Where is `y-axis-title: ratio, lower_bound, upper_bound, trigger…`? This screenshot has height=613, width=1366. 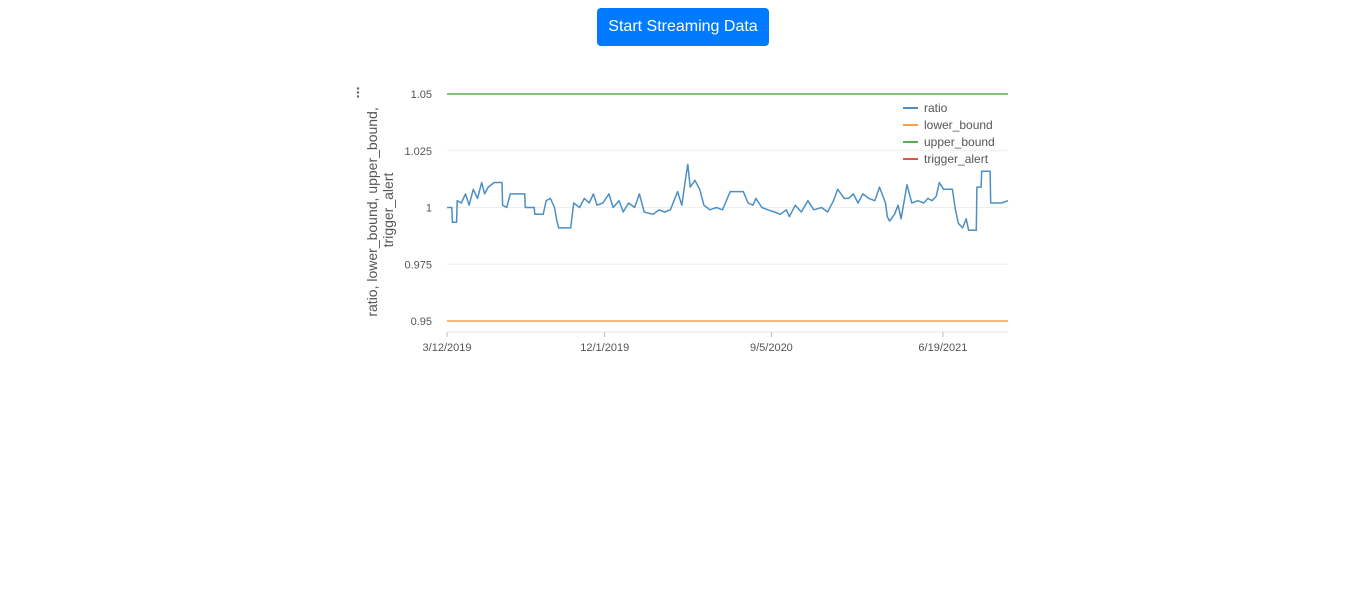 y-axis-title: ratio, lower_bound, upper_bound, trigger… is located at coordinates (380, 209).